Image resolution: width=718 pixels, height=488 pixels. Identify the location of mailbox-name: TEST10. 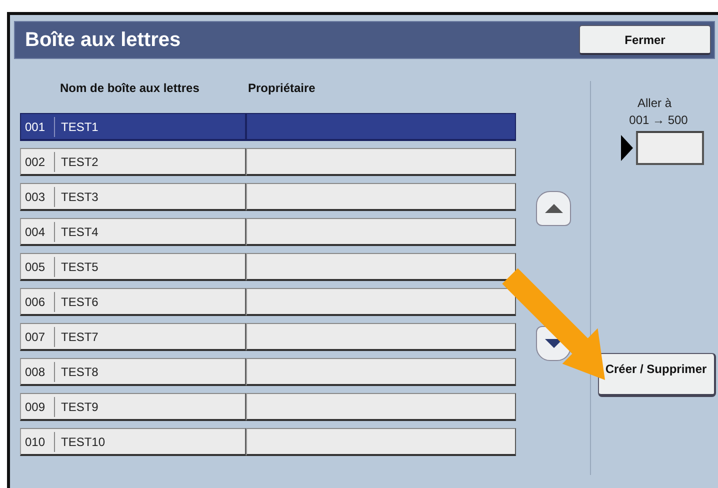
(83, 441).